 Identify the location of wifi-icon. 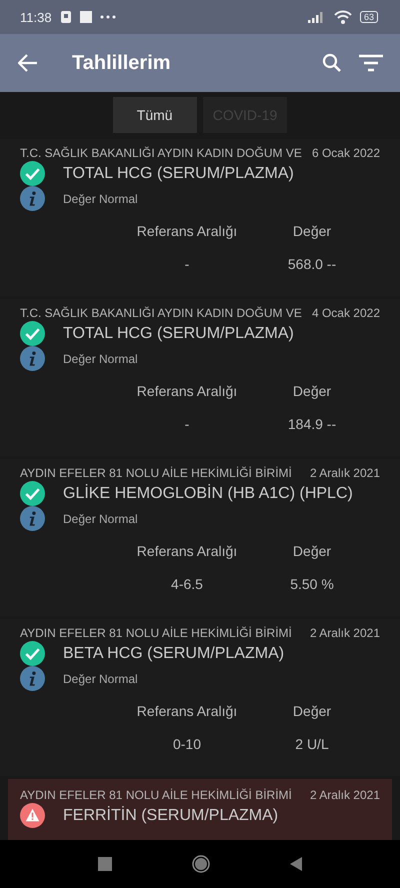
(343, 17).